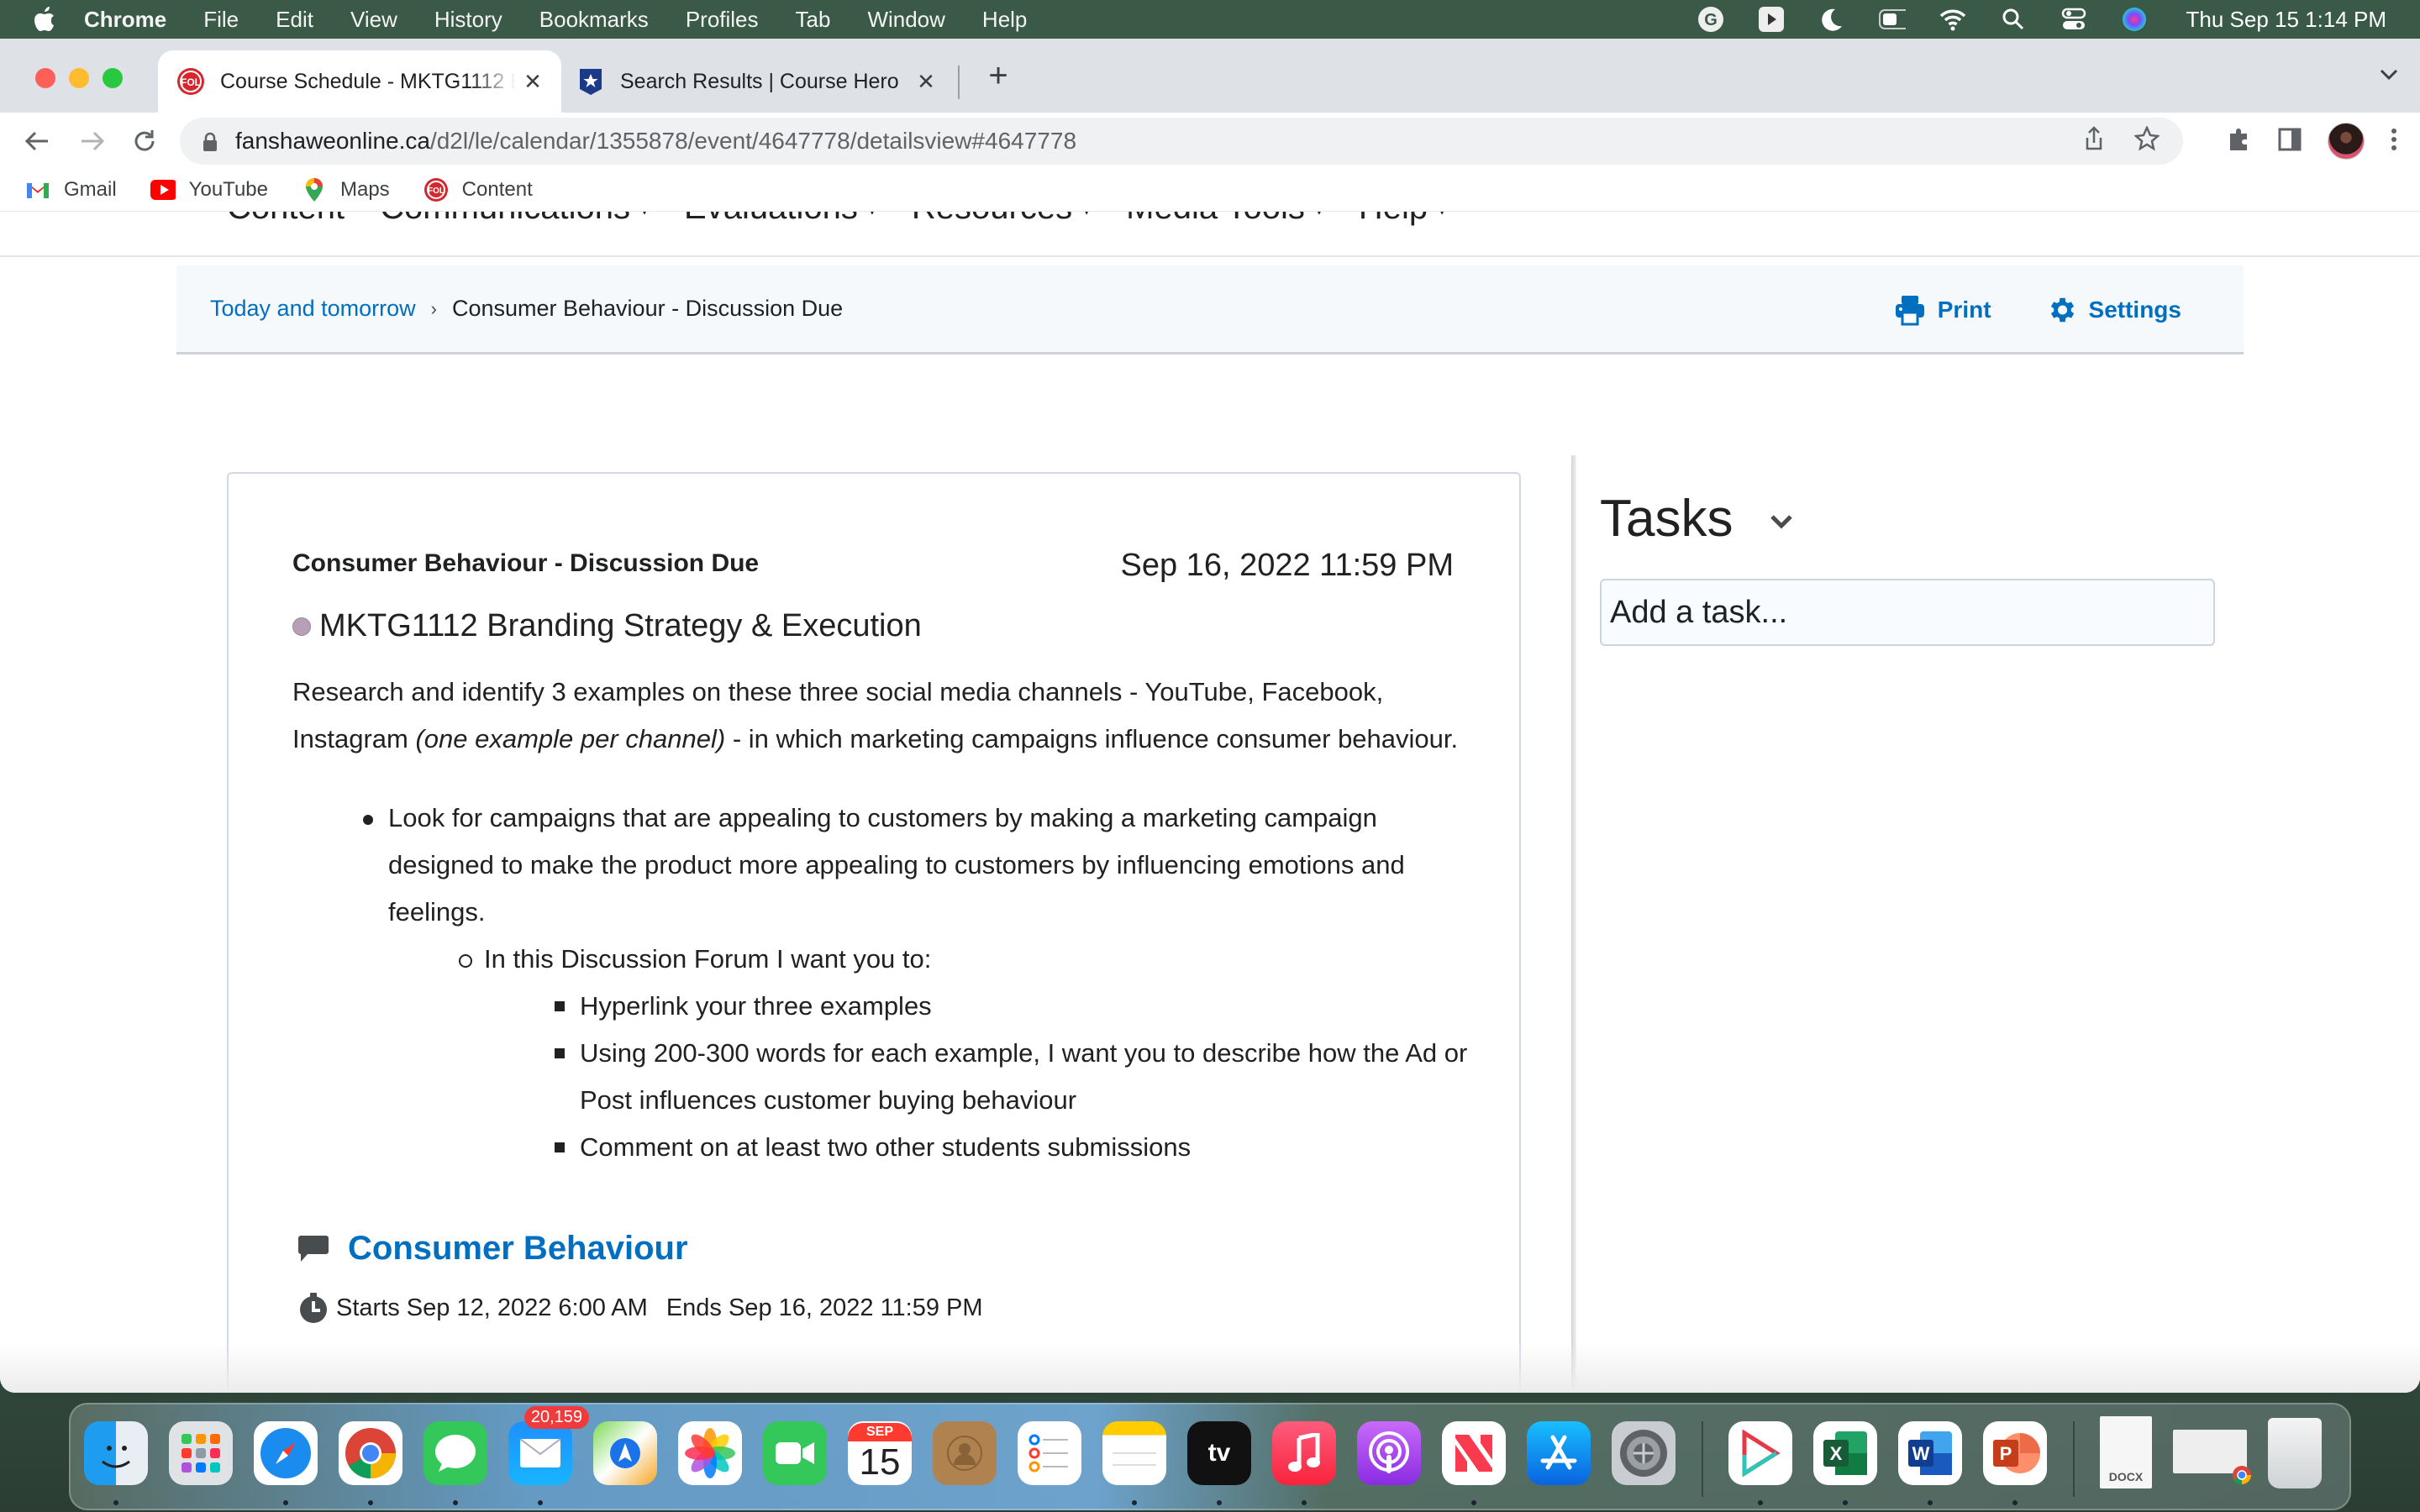 The width and height of the screenshot is (2420, 1512). I want to click on breadcrumb-today-and-tomorrow: Today and tomorrow, so click(313, 309).